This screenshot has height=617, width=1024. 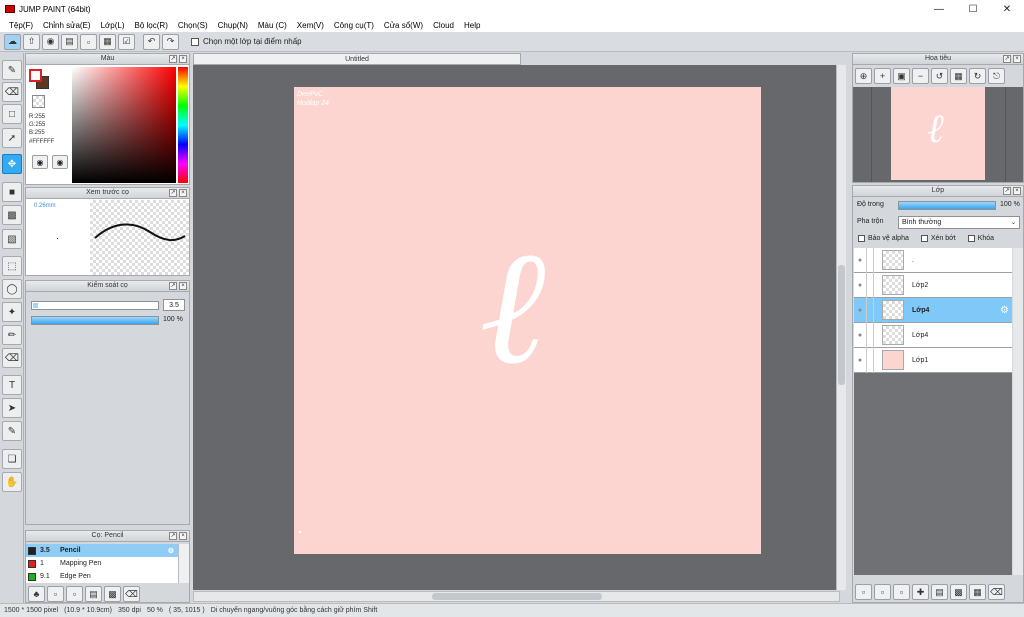 What do you see at coordinates (354, 25) in the screenshot?
I see `menu-tools: Công cụ(T)` at bounding box center [354, 25].